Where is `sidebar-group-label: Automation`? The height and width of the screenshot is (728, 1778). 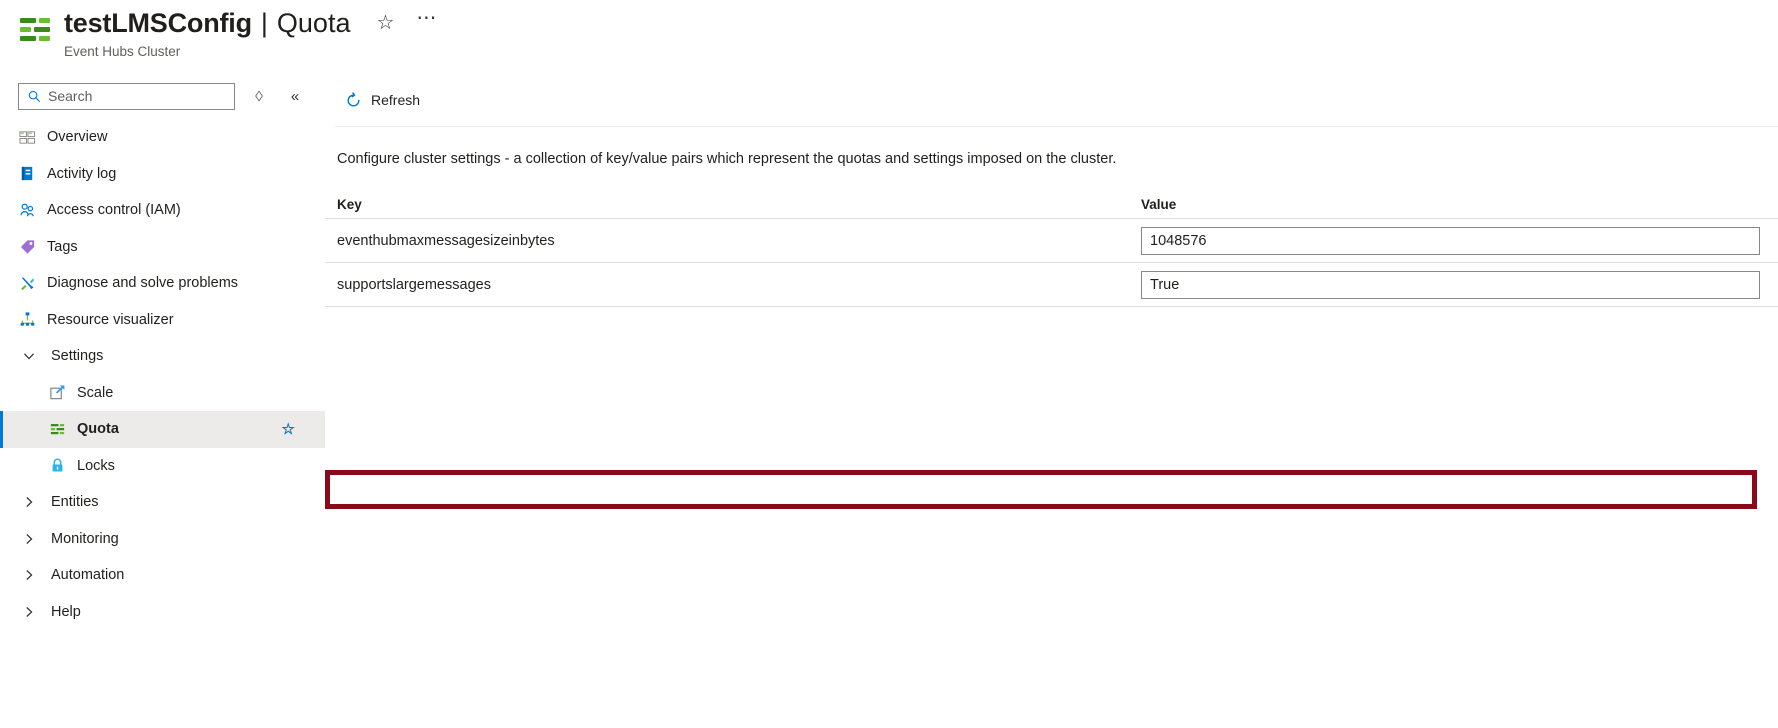 sidebar-group-label: Automation is located at coordinates (88, 575).